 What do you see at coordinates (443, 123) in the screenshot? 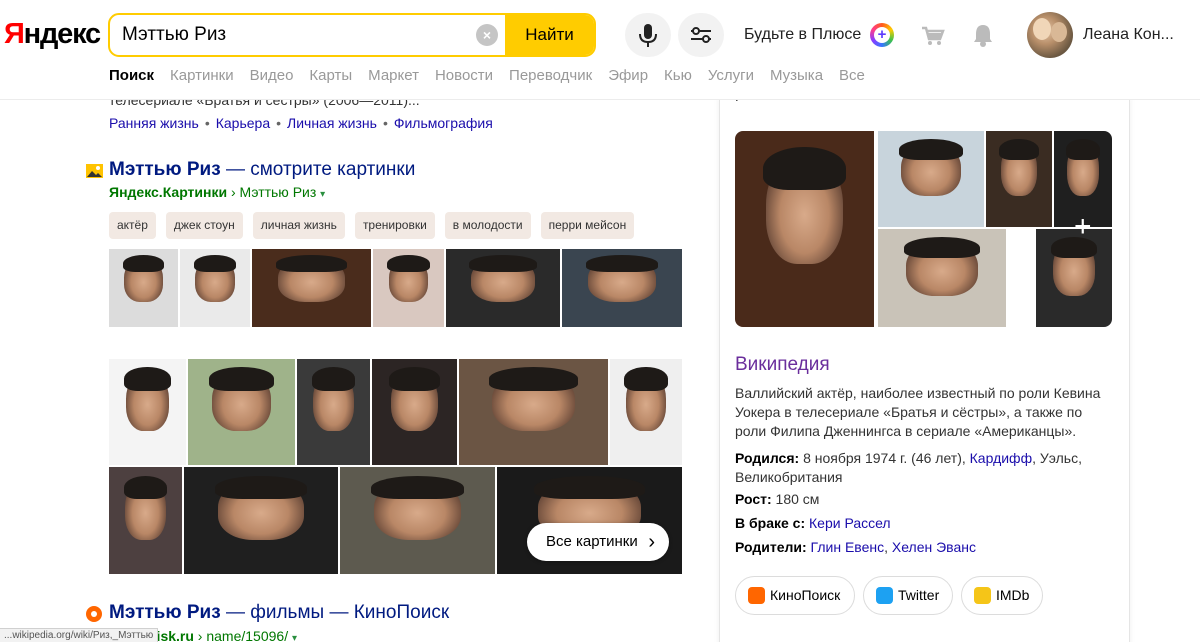
I see `sitelink-3: Фильмография` at bounding box center [443, 123].